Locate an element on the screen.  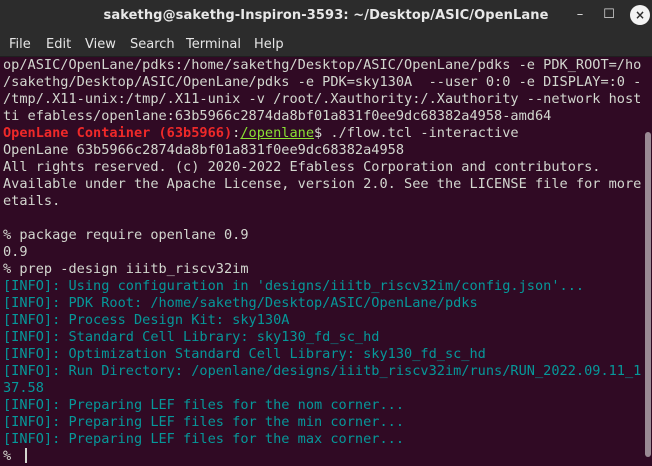
terminal-line: % prep -design iiitb_riscv32im is located at coordinates (321, 269).